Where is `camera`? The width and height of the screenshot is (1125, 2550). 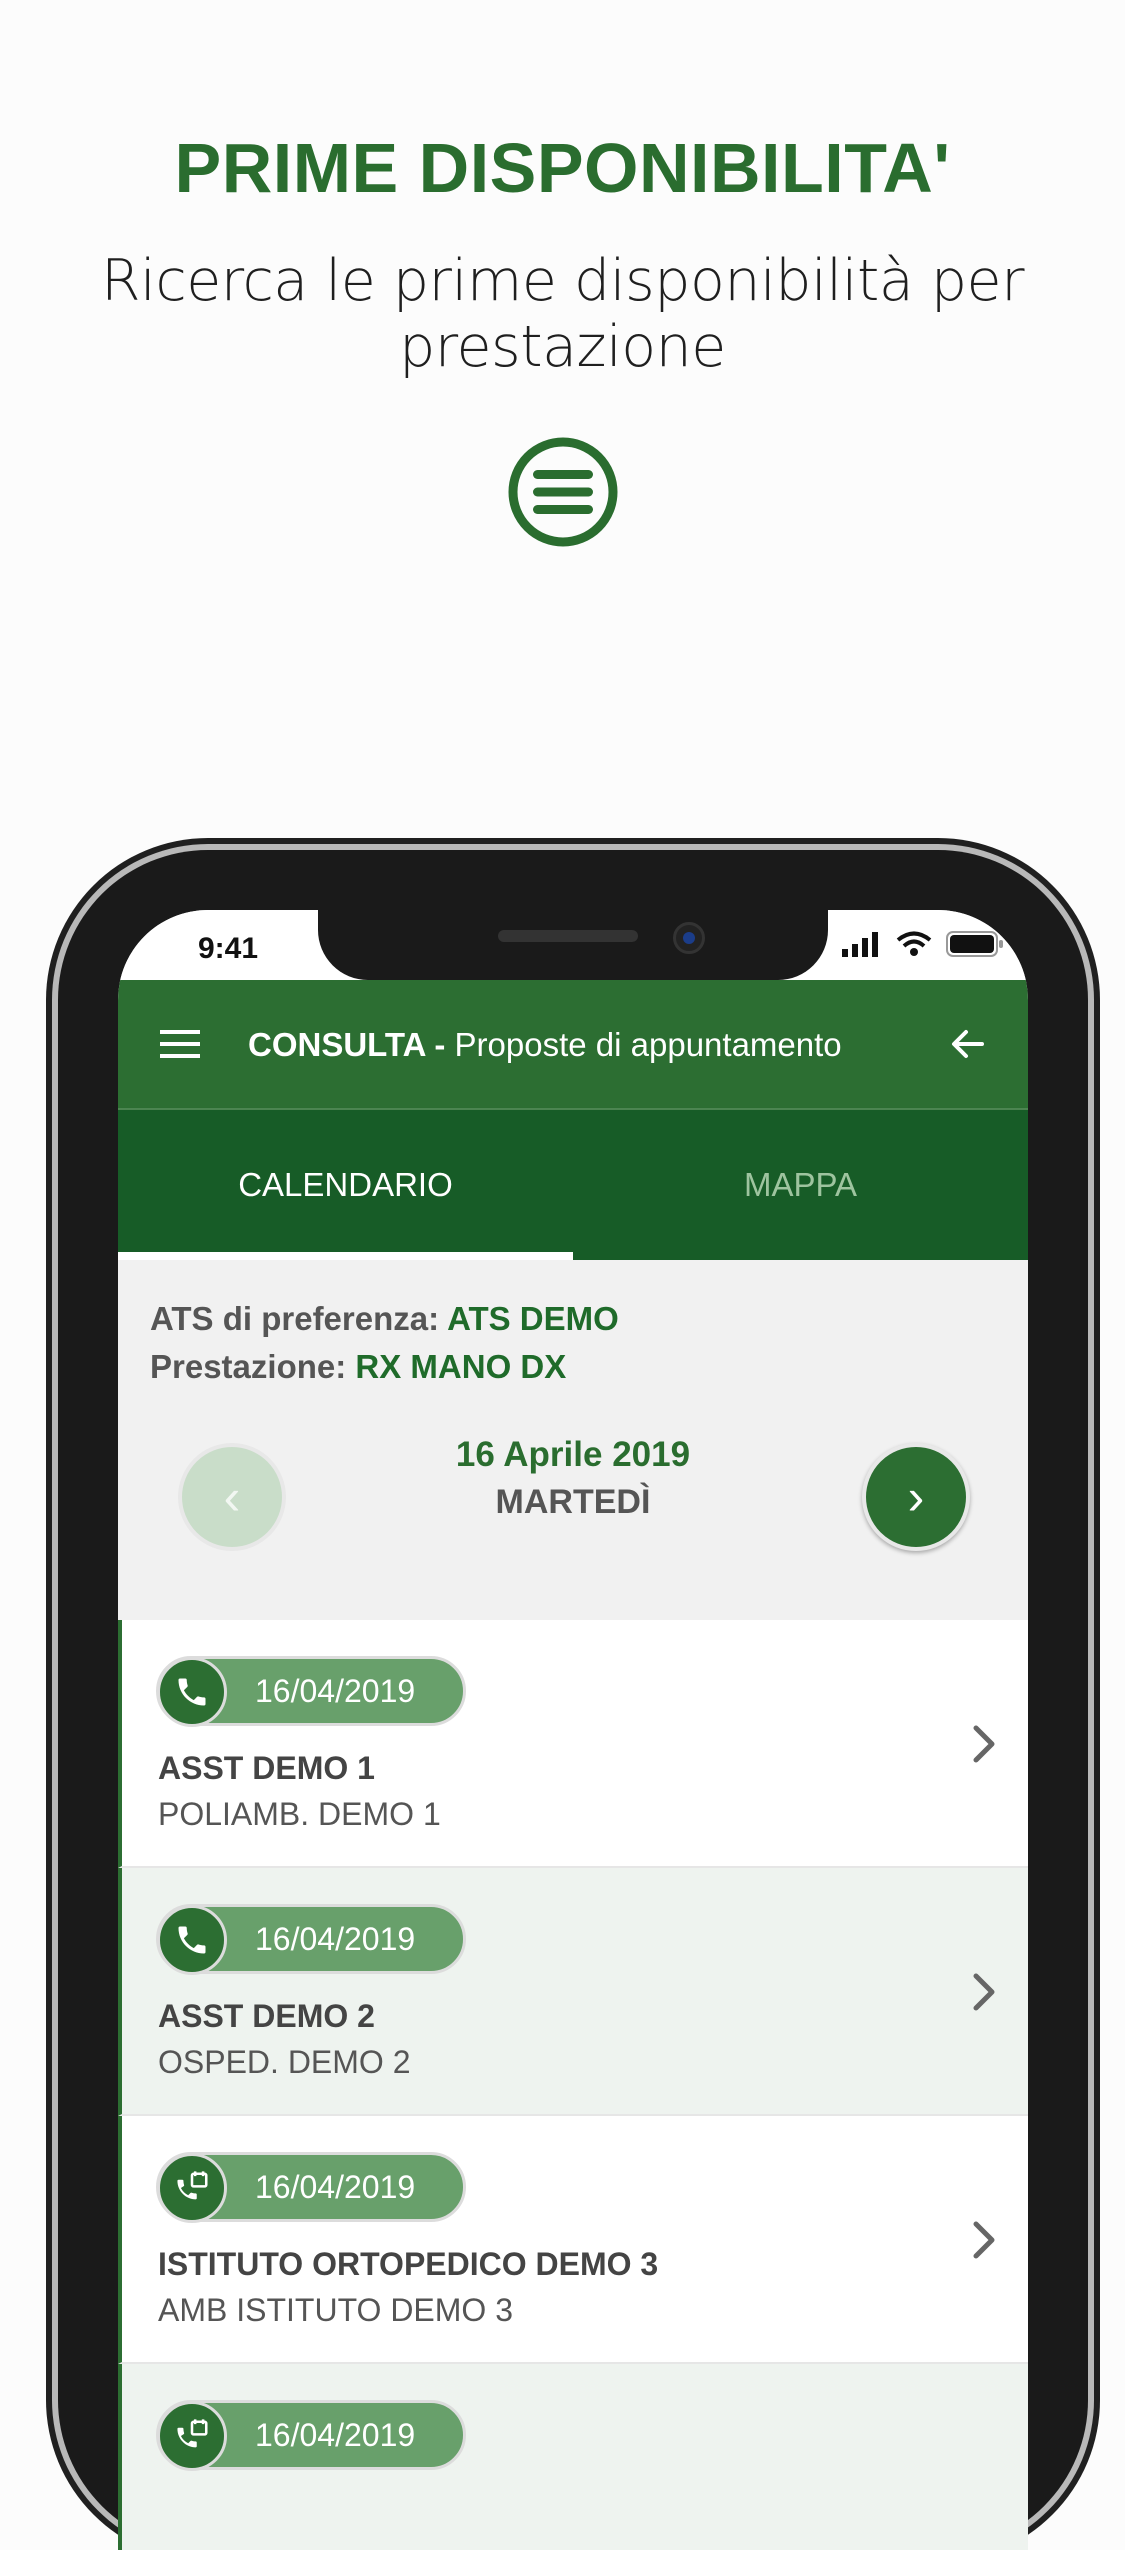 camera is located at coordinates (689, 938).